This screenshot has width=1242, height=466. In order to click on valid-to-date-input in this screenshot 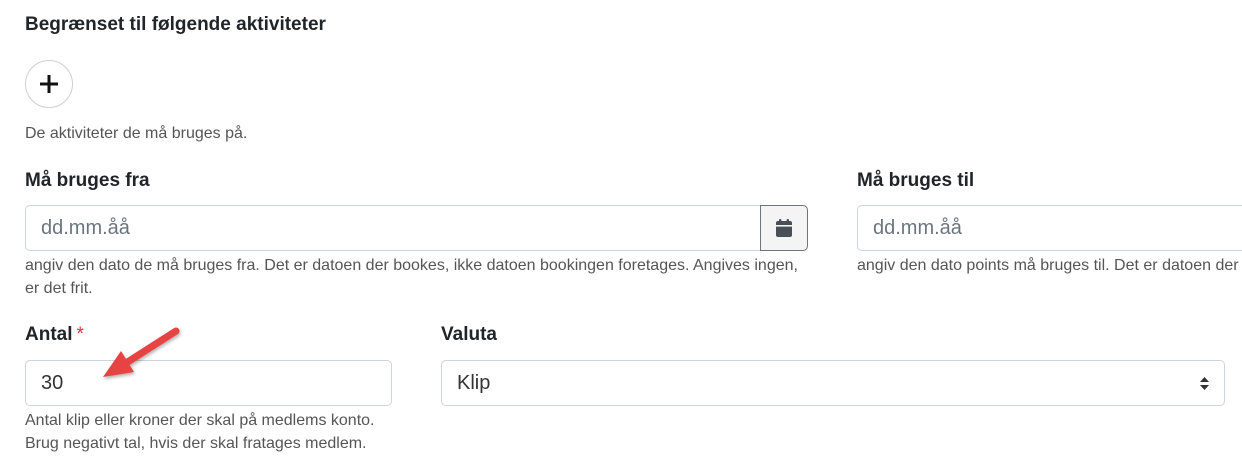, I will do `click(1049, 228)`.